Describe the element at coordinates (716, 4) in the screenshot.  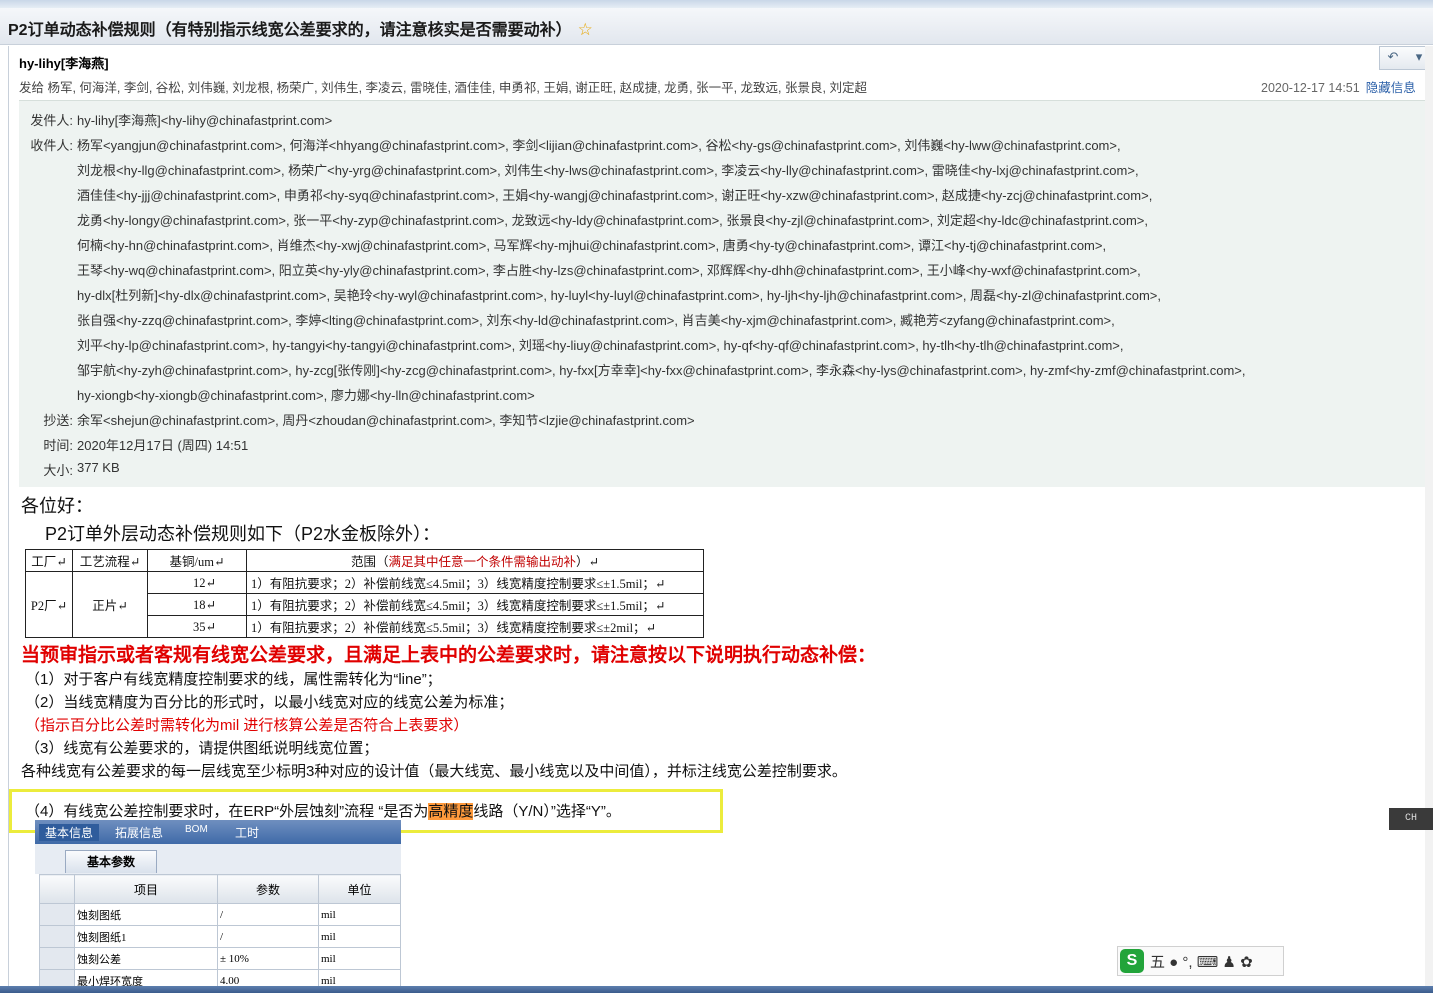
I see `window-top-strip` at that location.